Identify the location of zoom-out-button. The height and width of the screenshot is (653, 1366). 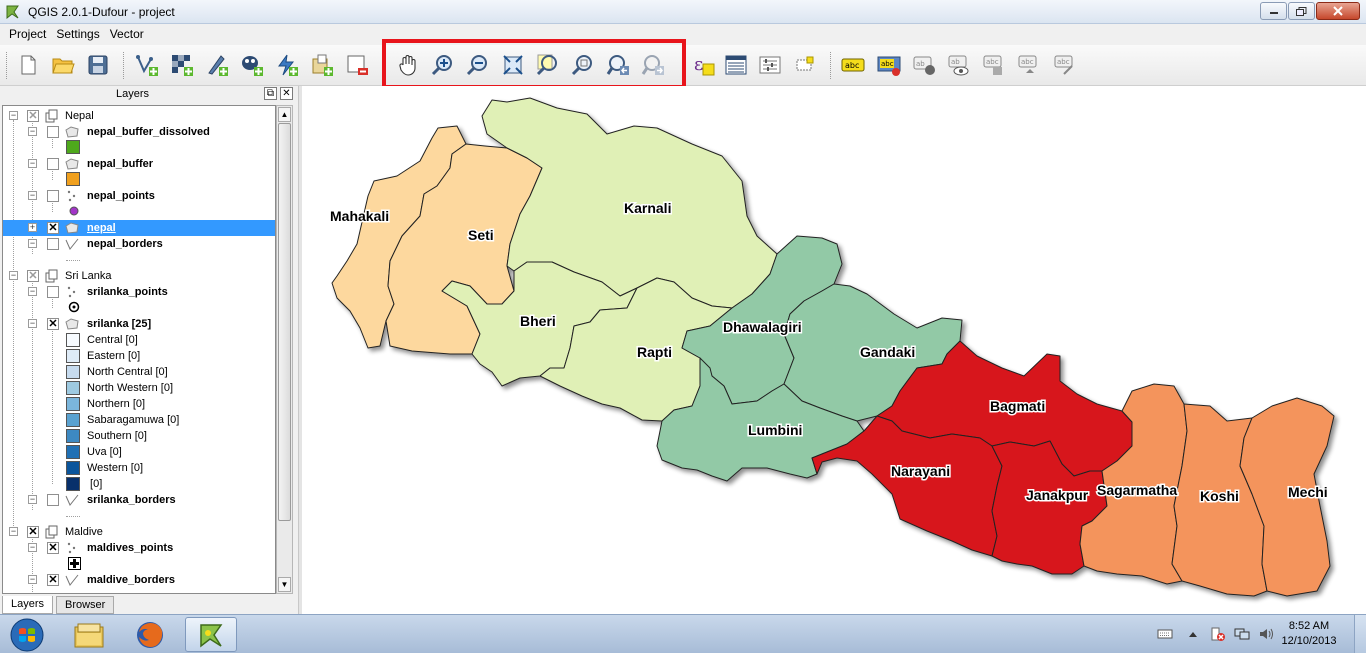
(478, 65).